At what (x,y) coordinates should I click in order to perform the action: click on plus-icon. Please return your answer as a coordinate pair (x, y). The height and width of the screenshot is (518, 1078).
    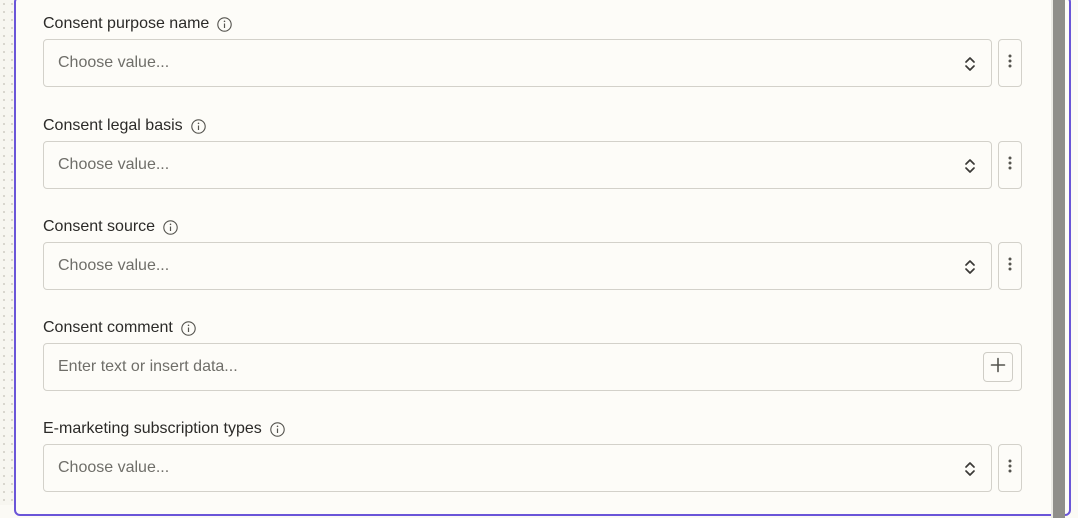
    Looking at the image, I should click on (998, 367).